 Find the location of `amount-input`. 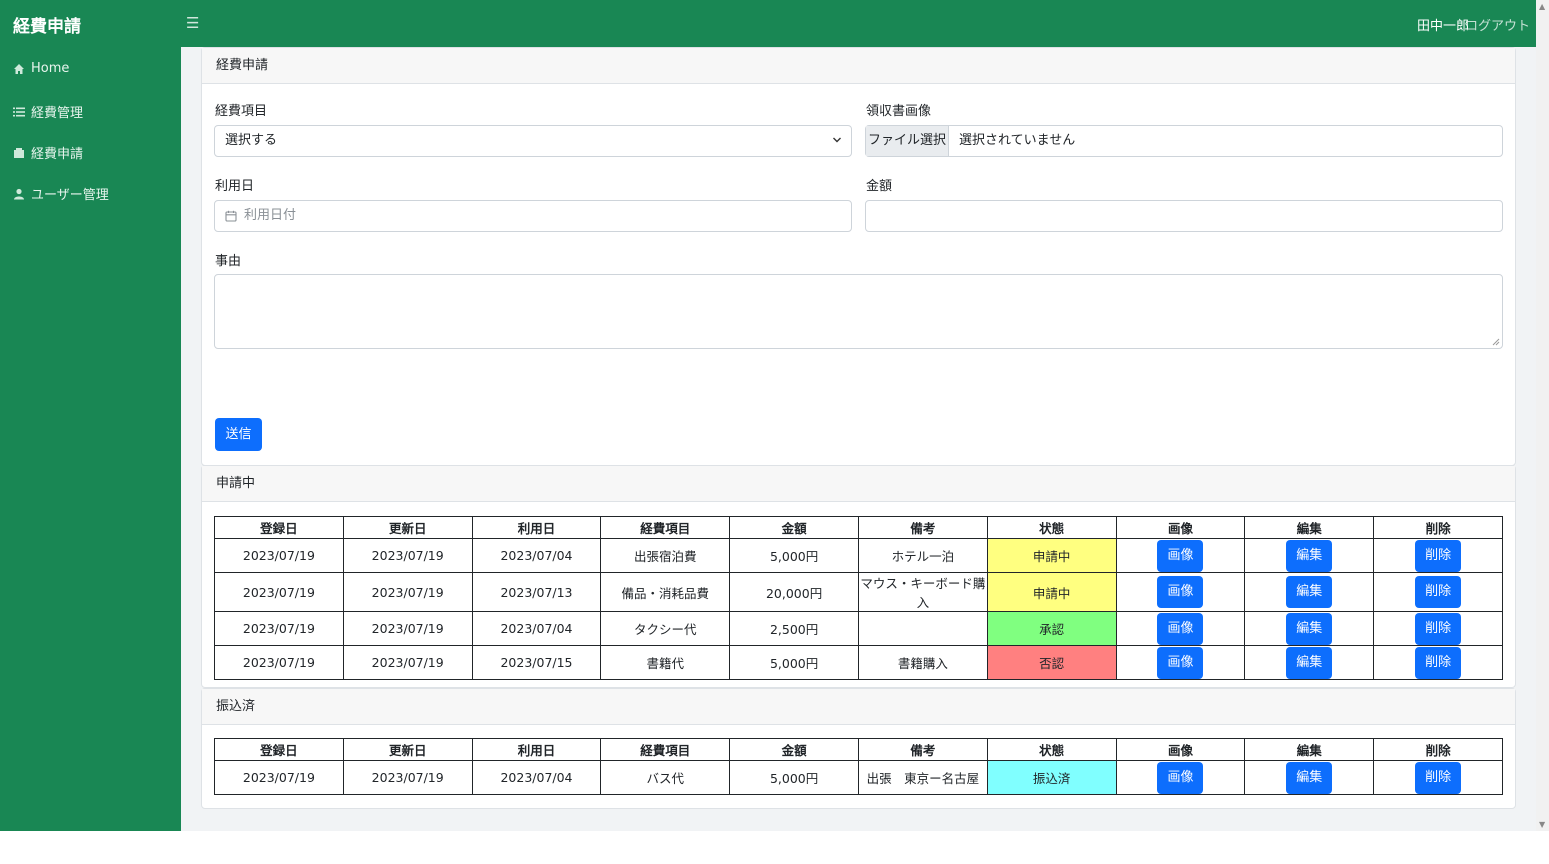

amount-input is located at coordinates (1184, 216).